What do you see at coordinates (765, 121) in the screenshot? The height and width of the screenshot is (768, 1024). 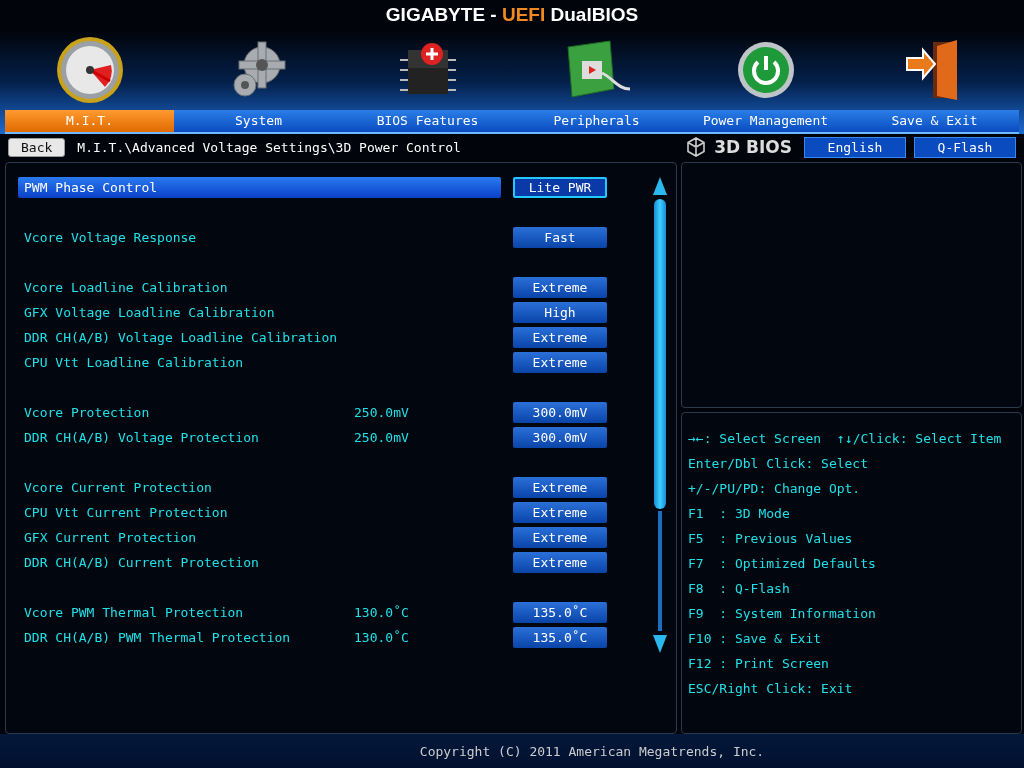 I see `menu-tab: Power Management` at bounding box center [765, 121].